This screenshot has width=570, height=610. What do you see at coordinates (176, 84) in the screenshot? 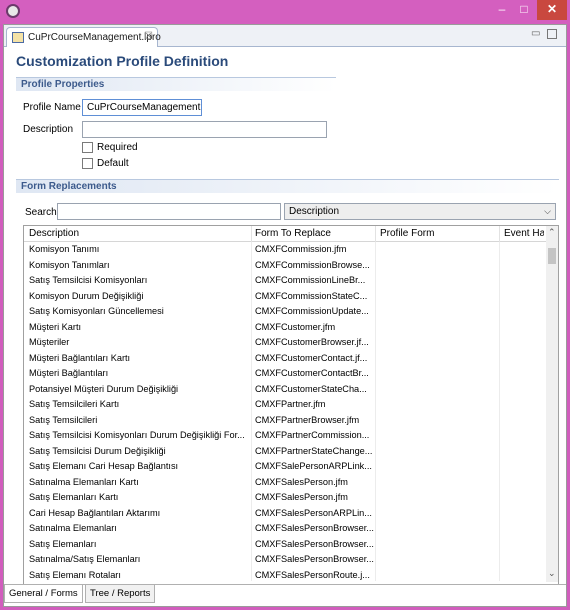
I see `profile-properties-header: Profile Properties` at bounding box center [176, 84].